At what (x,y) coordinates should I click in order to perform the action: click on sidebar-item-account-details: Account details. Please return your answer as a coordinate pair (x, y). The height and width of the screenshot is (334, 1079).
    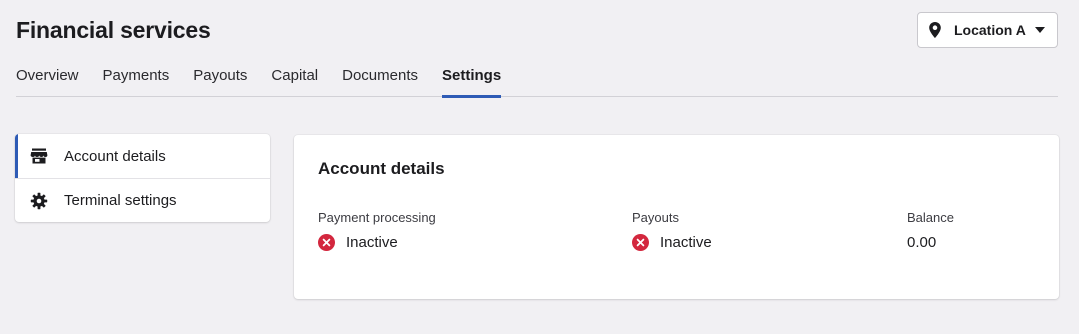
    Looking at the image, I should click on (142, 156).